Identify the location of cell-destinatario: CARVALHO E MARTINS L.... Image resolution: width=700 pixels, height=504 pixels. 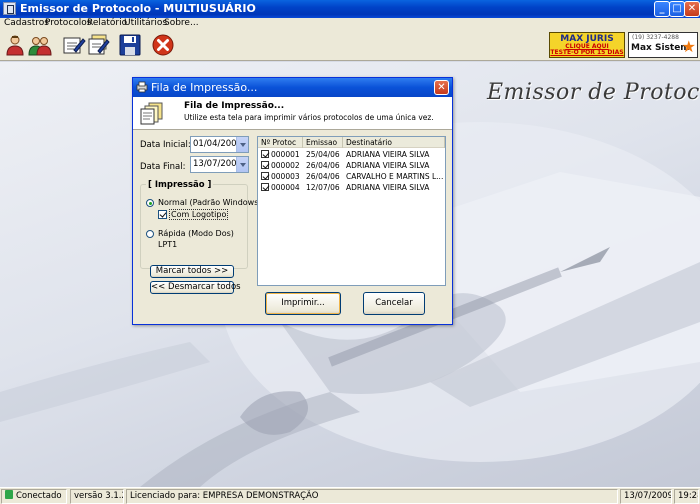
(395, 176).